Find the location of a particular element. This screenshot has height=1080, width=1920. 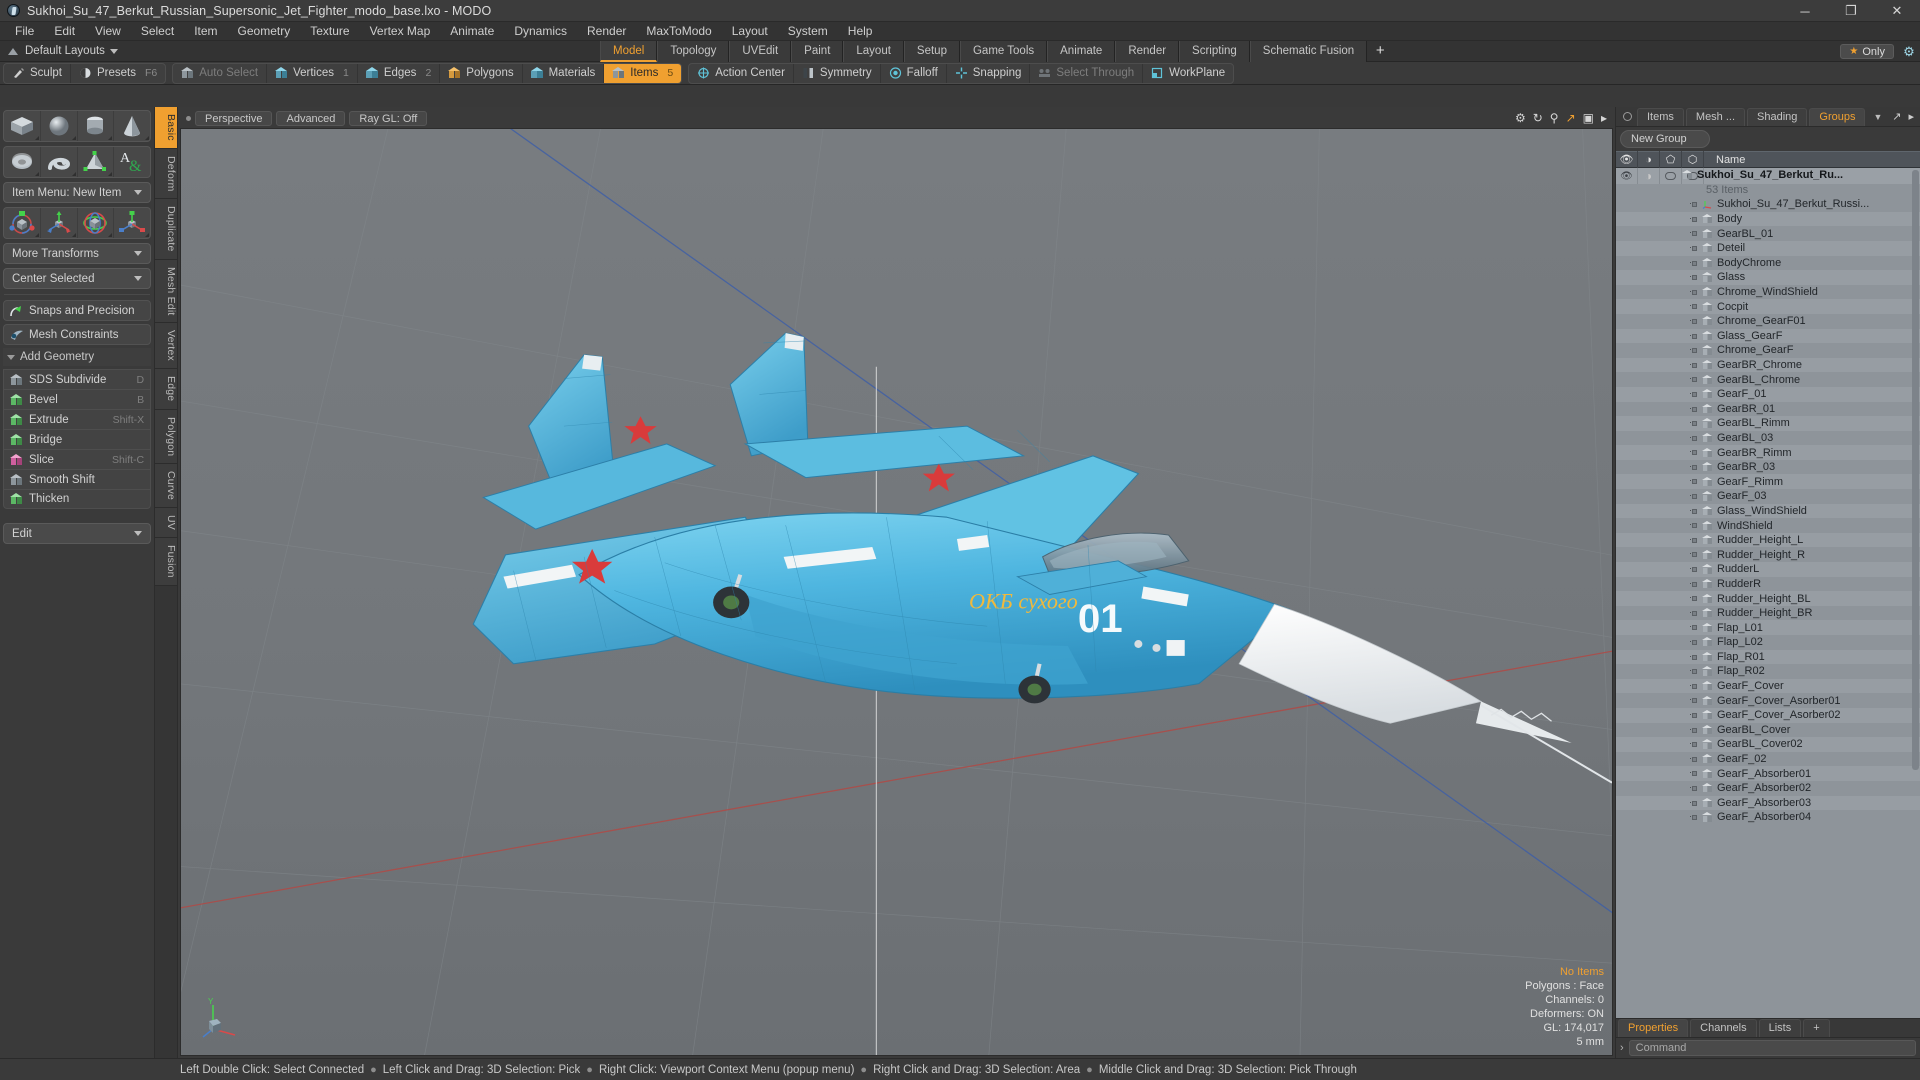

list-item: Cocpit is located at coordinates (1768, 306).